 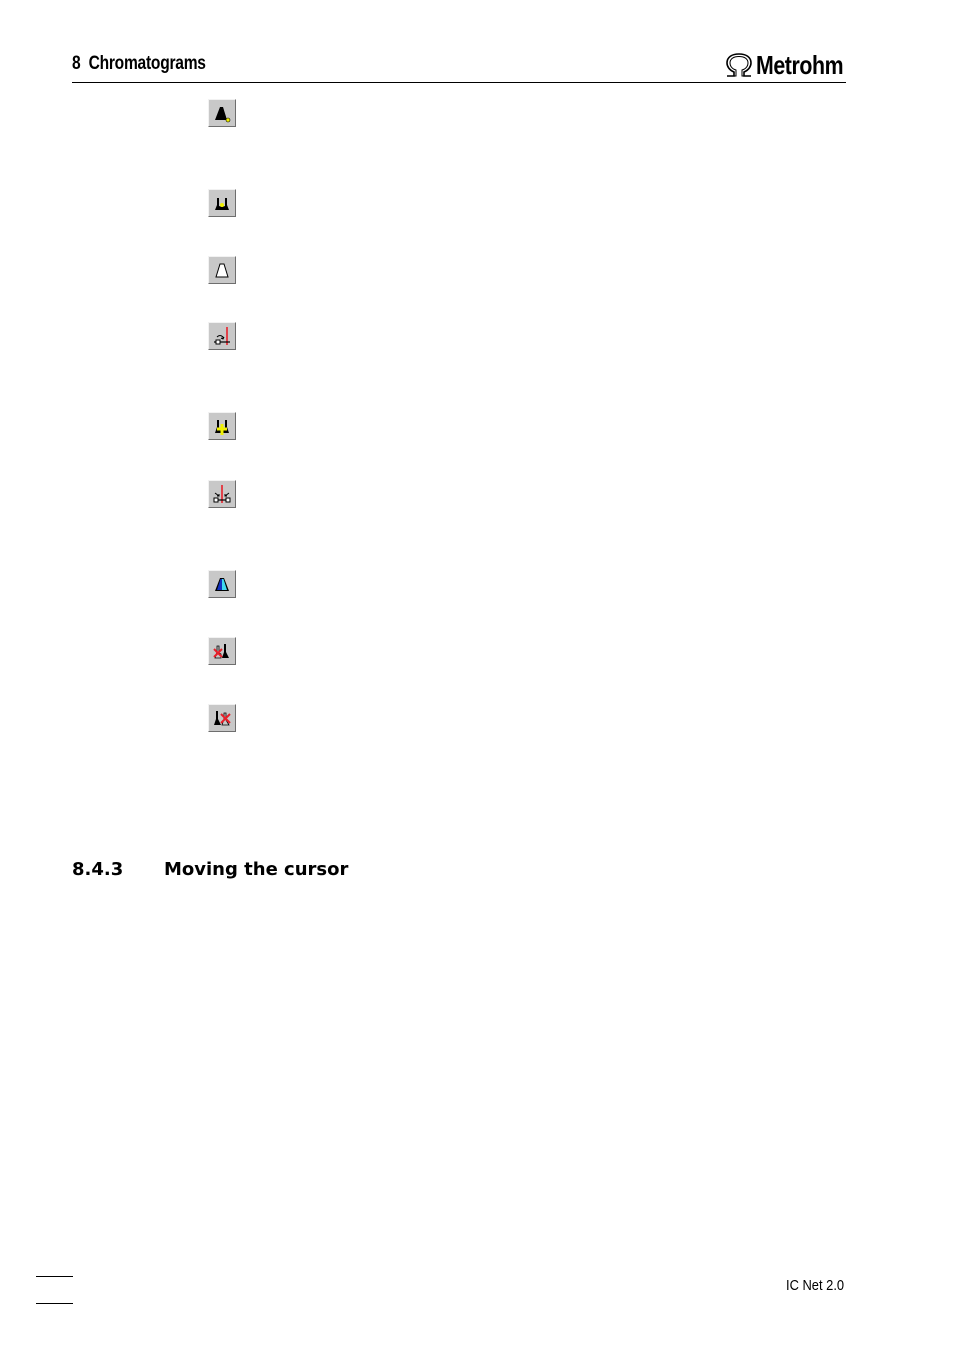 I want to click on toolbar-button-white-peak, so click(x=222, y=270).